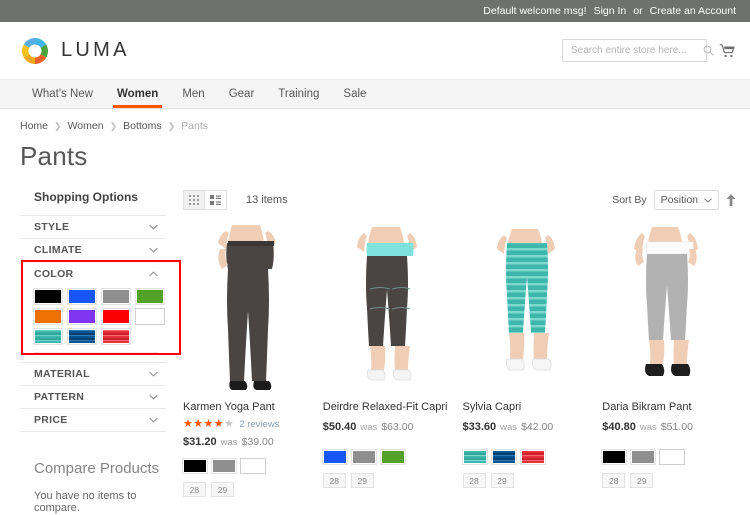  I want to click on compare-products-empty-message: You have no items to compare., so click(85, 502).